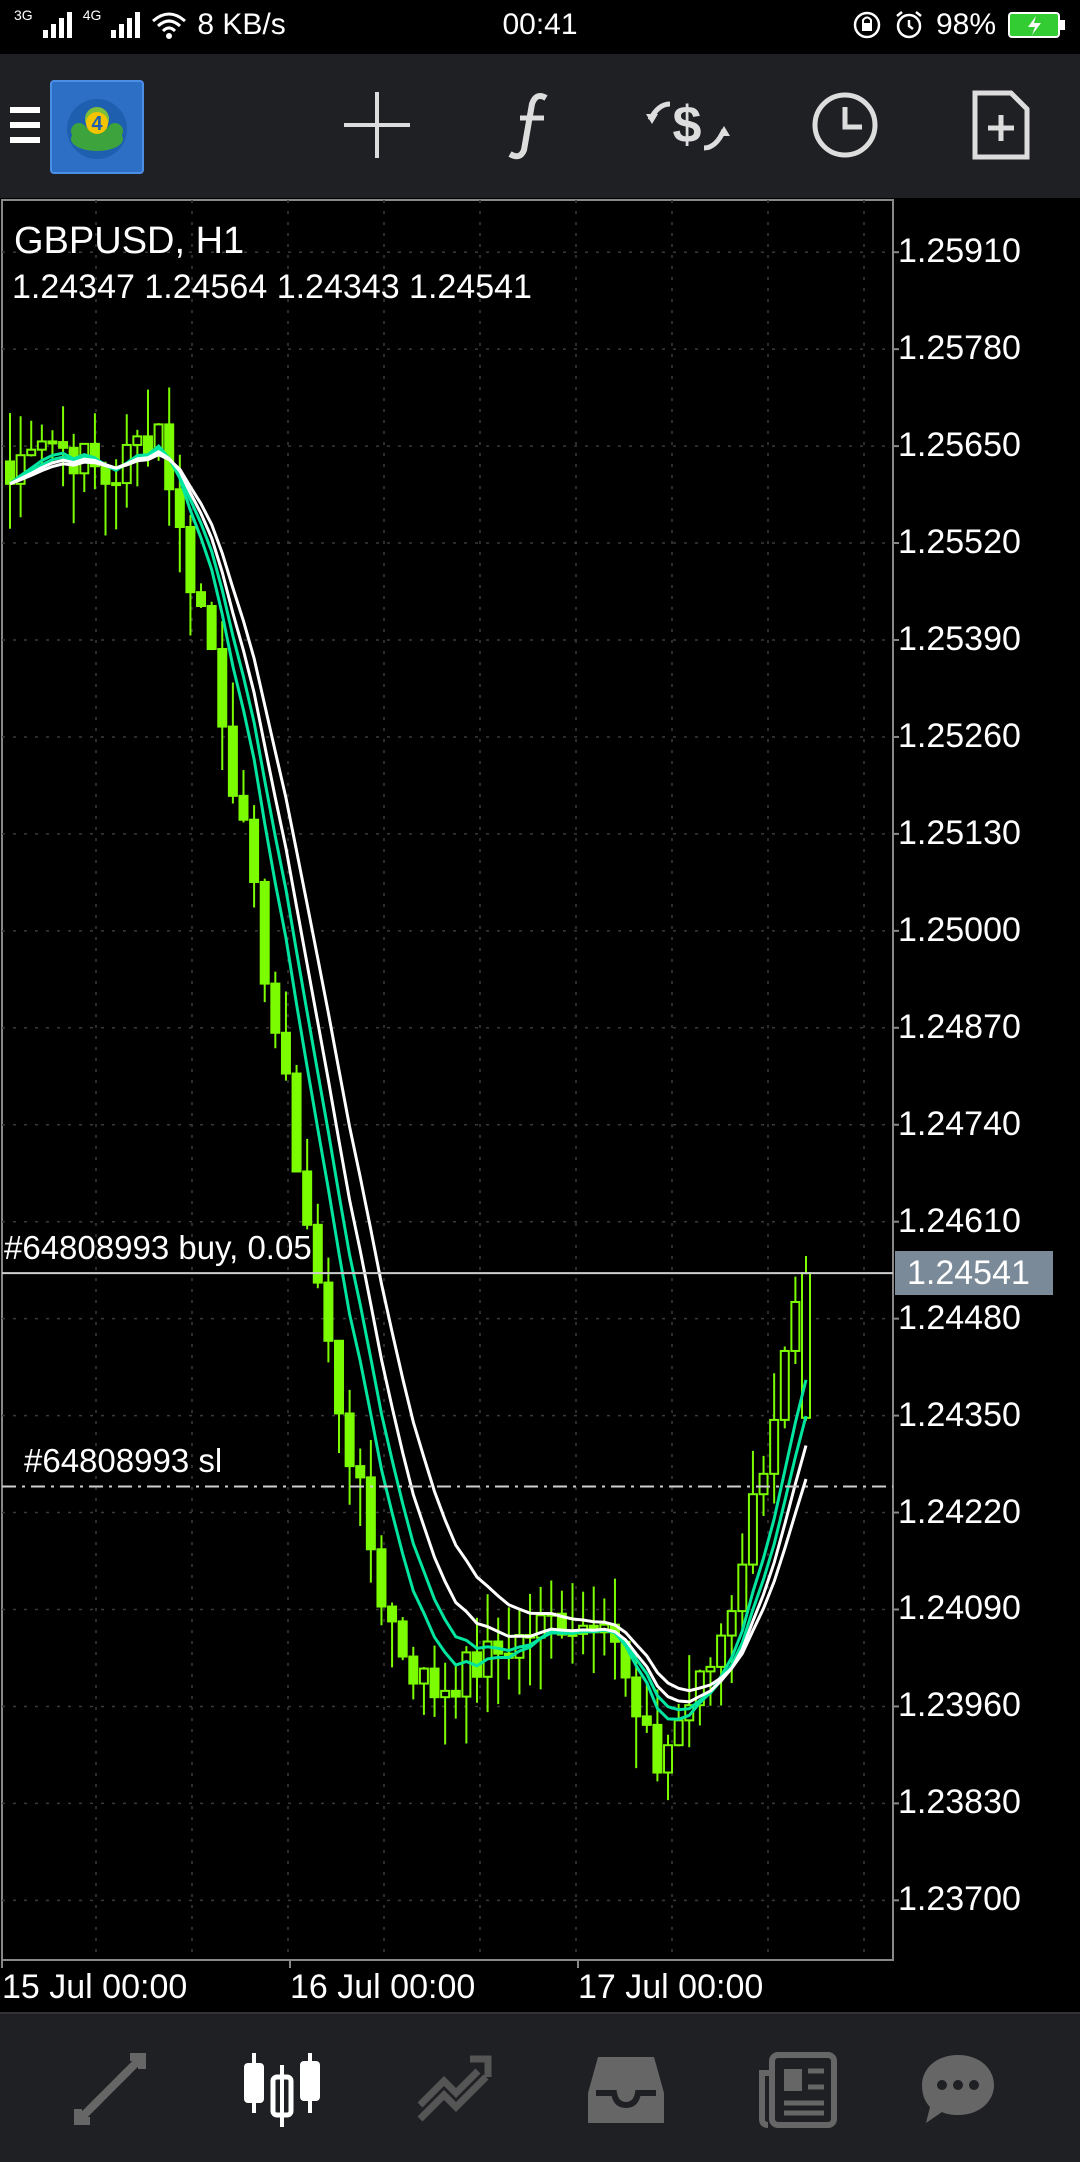 The height and width of the screenshot is (2162, 1080). What do you see at coordinates (959, 735) in the screenshot?
I see `price-axis-label: 1.25260` at bounding box center [959, 735].